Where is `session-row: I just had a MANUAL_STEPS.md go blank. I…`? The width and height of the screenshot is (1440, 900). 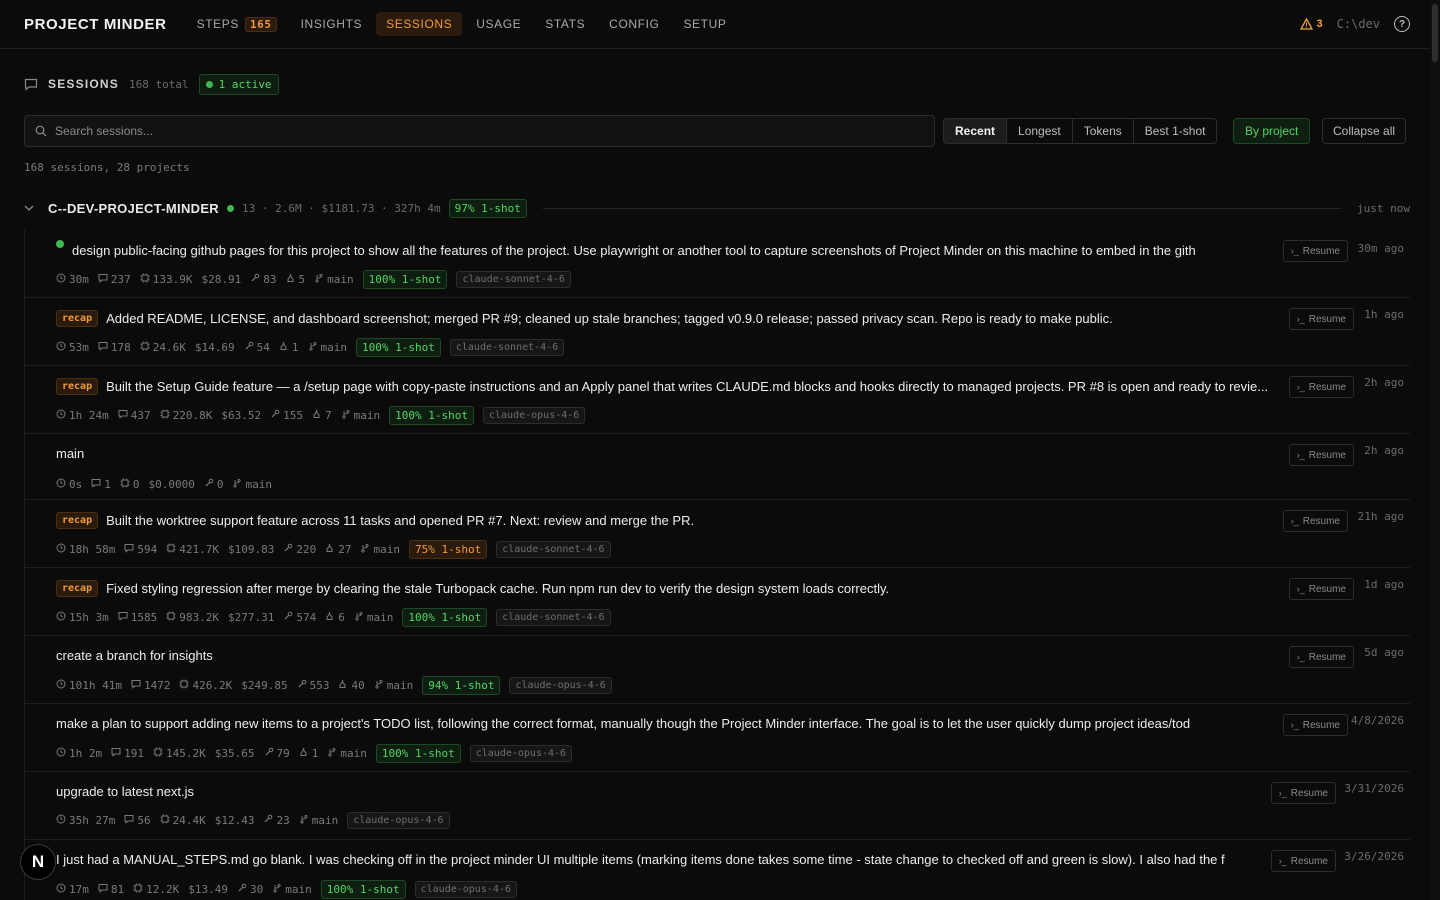
session-row: I just had a MANUAL_STEPS.md go blank. I… is located at coordinates (717, 870).